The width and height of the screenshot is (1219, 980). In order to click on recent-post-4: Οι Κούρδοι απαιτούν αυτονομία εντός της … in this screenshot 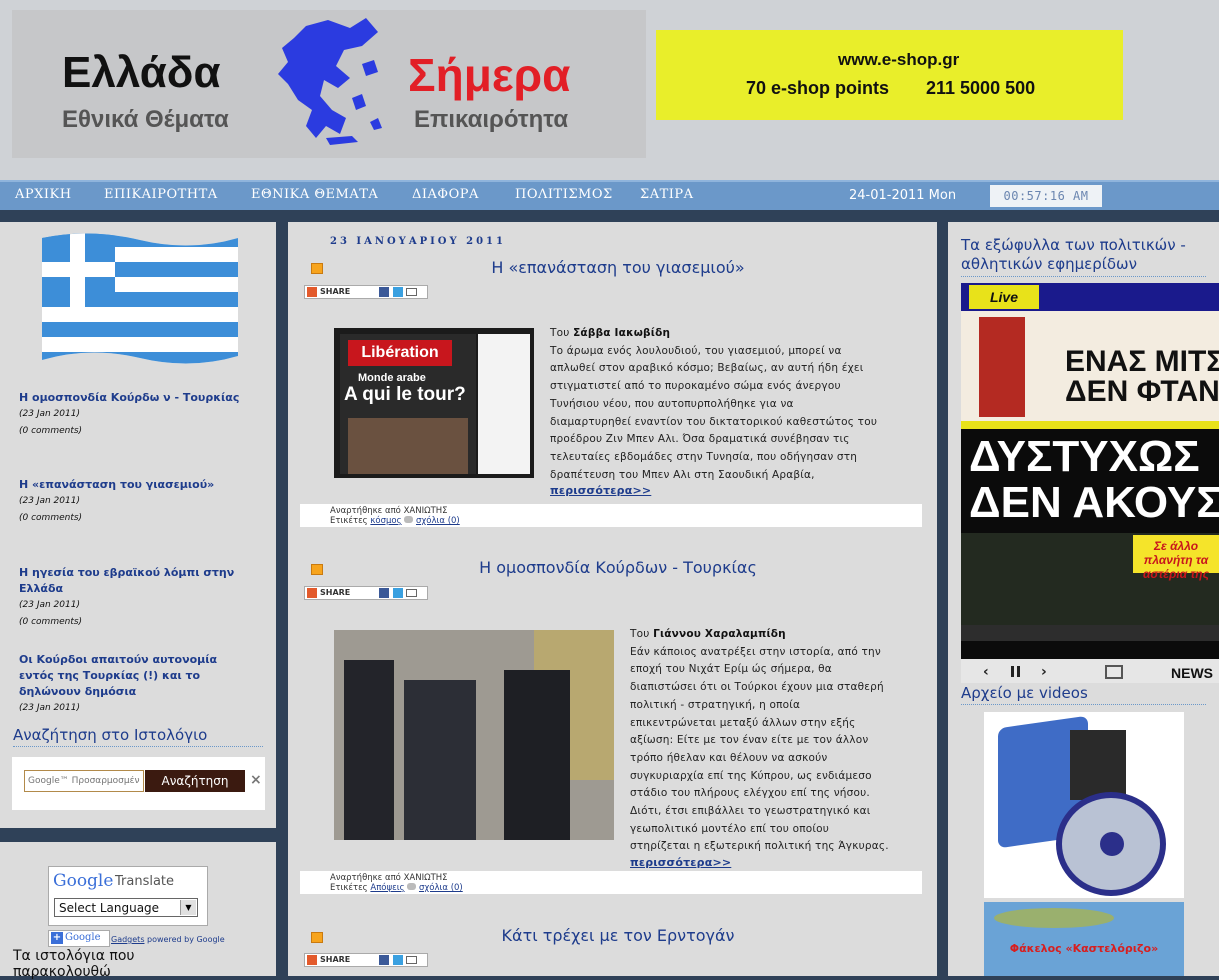, I will do `click(134, 684)`.